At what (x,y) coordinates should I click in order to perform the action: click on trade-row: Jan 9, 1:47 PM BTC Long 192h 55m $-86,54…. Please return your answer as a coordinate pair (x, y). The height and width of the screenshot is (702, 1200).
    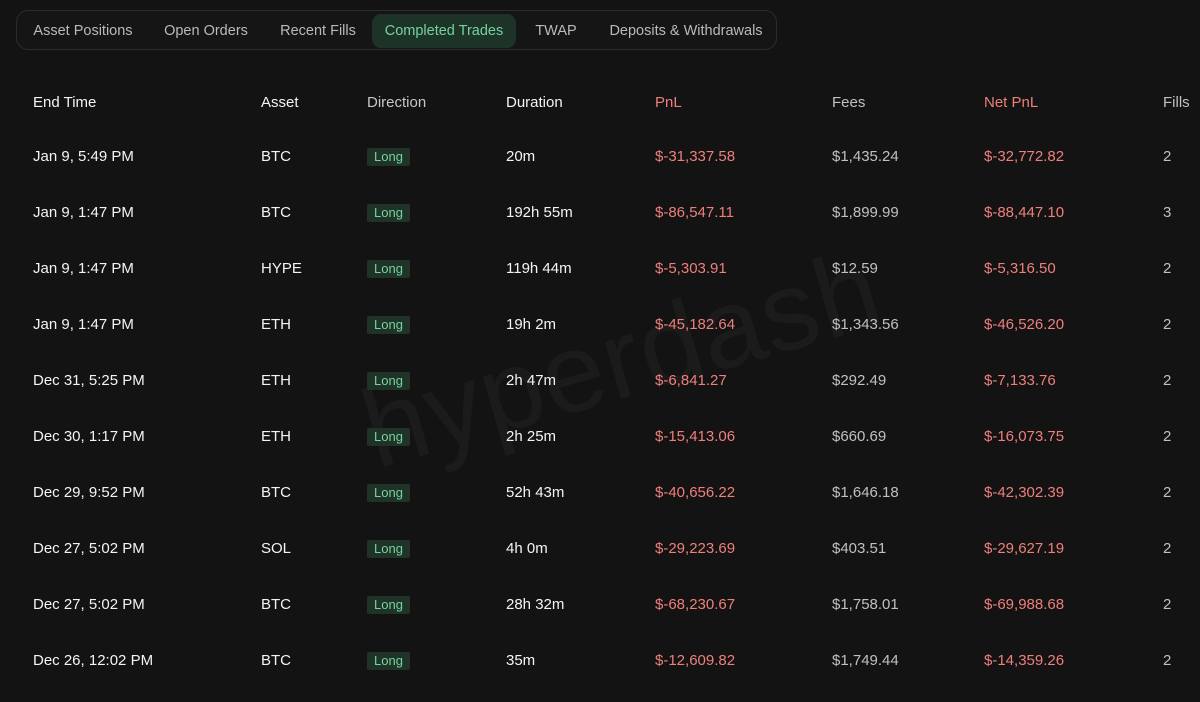
    Looking at the image, I should click on (600, 215).